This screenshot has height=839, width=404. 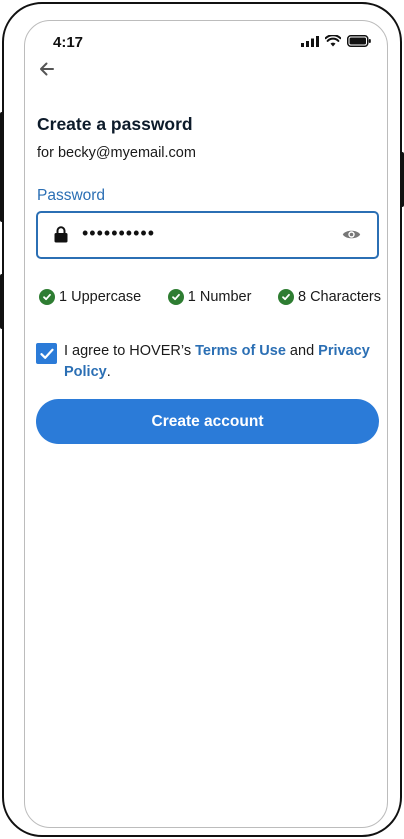 I want to click on password-field: ••••••••••, so click(x=207, y=235).